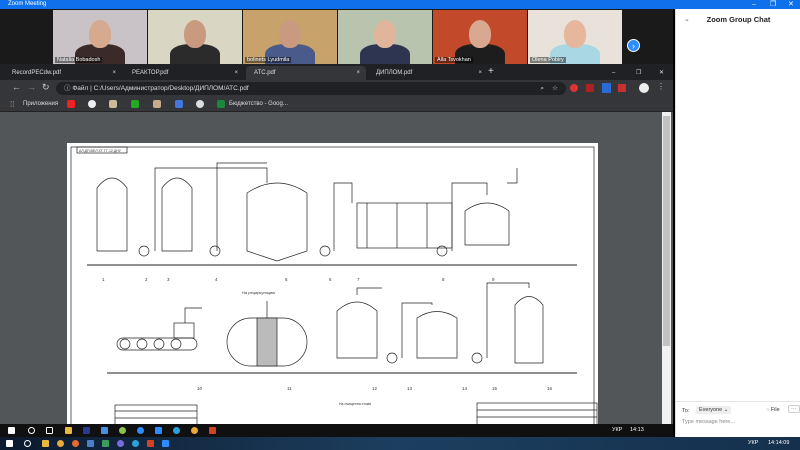  I want to click on drawing-stamp: АЛ.ДП.ВЕЛ.ХТ.ТТ-12.ДНУ, so click(100, 151).